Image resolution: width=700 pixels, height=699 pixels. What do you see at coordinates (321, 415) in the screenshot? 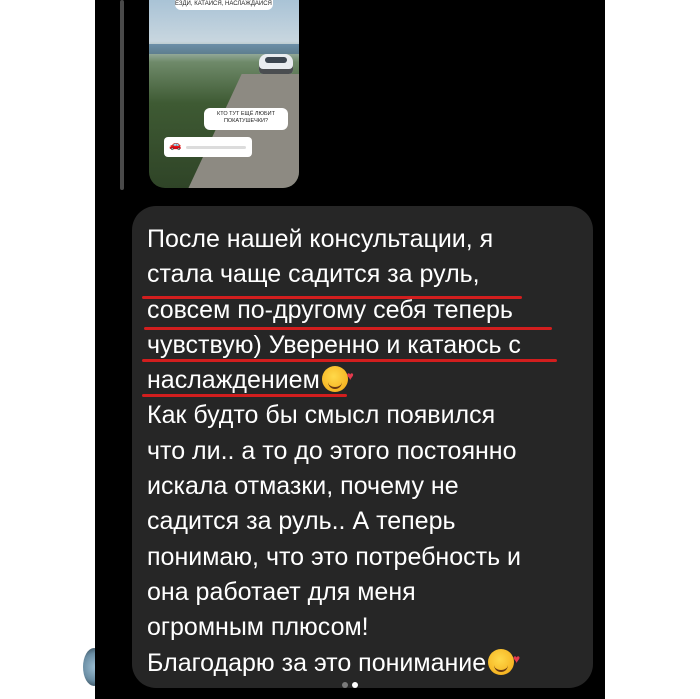
I see `message-line: Как будто бы смысл появился` at bounding box center [321, 415].